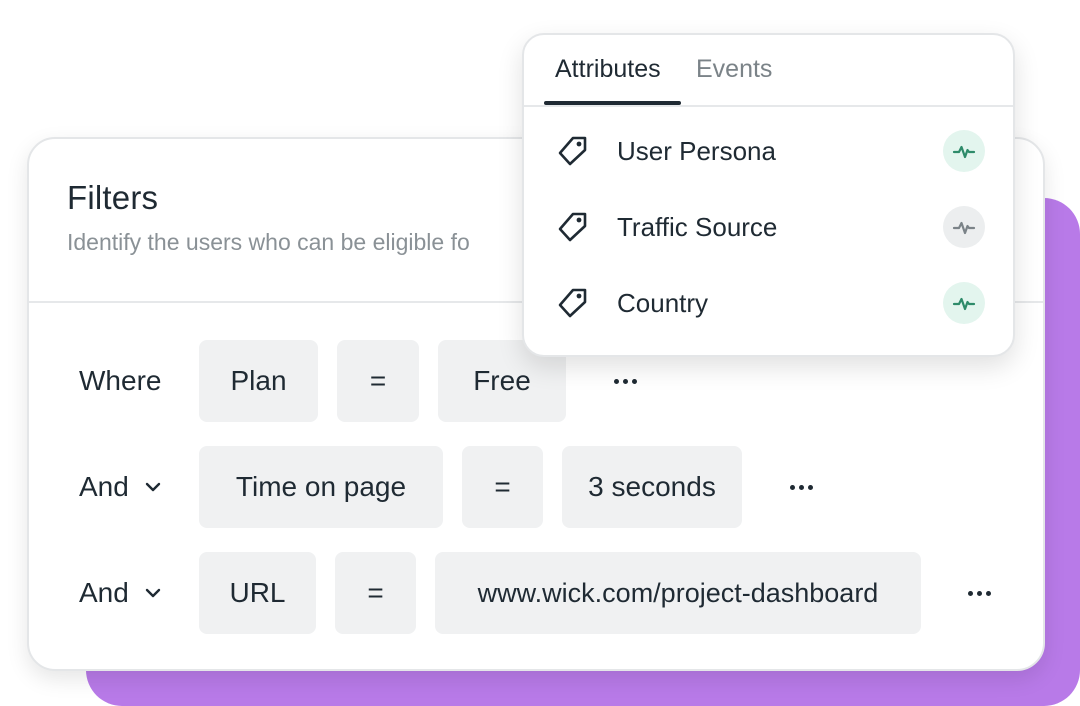  Describe the element at coordinates (663, 302) in the screenshot. I see `item-label: Country` at that location.